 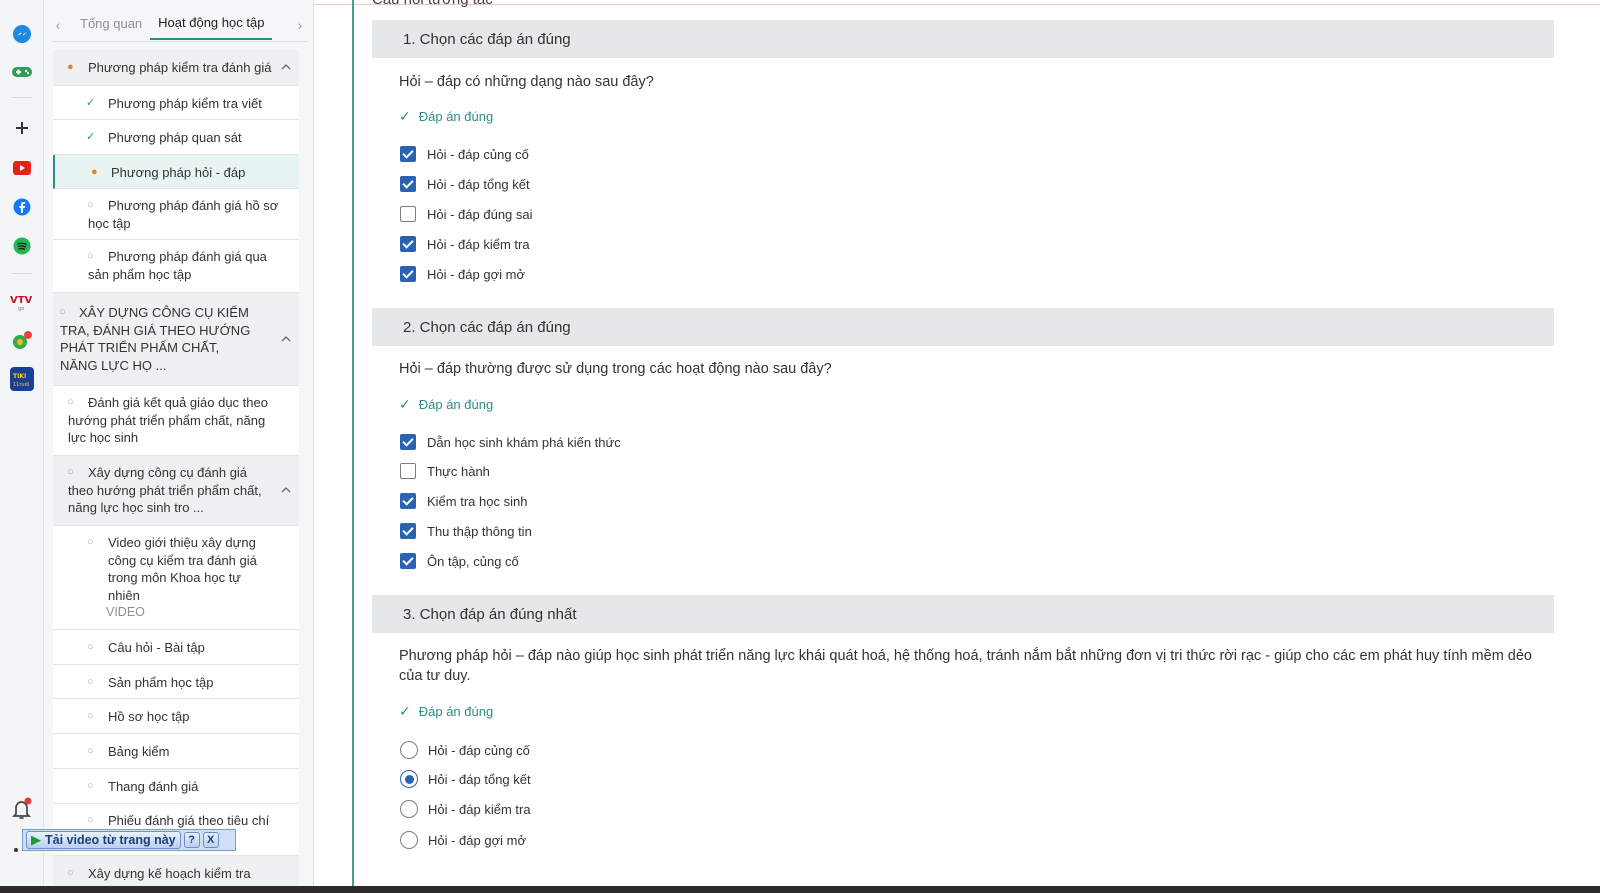 I want to click on option-label: Hỏi - đáp củng cố, so click(x=479, y=750).